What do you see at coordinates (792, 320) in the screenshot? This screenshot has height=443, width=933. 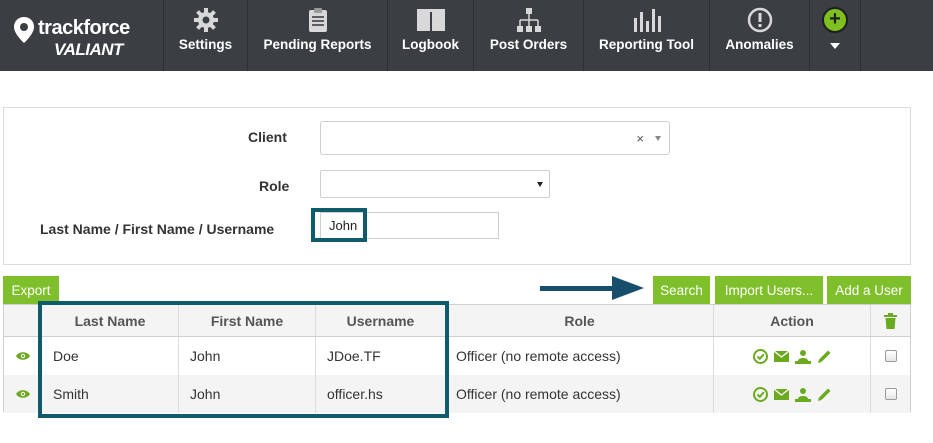 I see `header-action: Action` at bounding box center [792, 320].